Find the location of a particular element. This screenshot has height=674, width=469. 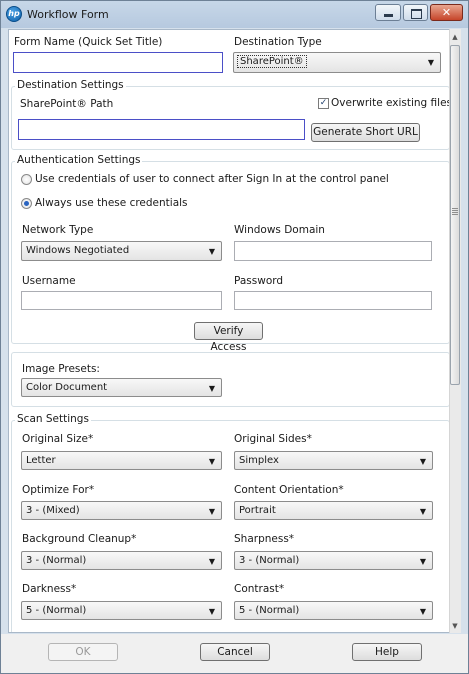

content-orientation-select: Portrait ▼ is located at coordinates (333, 510).